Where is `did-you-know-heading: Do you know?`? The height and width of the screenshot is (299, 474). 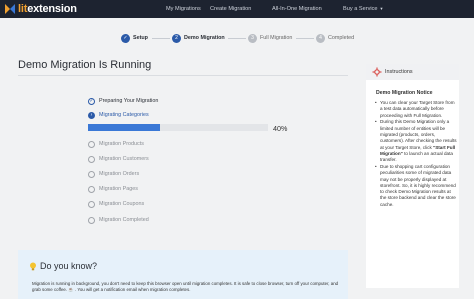 did-you-know-heading: Do you know? is located at coordinates (69, 266).